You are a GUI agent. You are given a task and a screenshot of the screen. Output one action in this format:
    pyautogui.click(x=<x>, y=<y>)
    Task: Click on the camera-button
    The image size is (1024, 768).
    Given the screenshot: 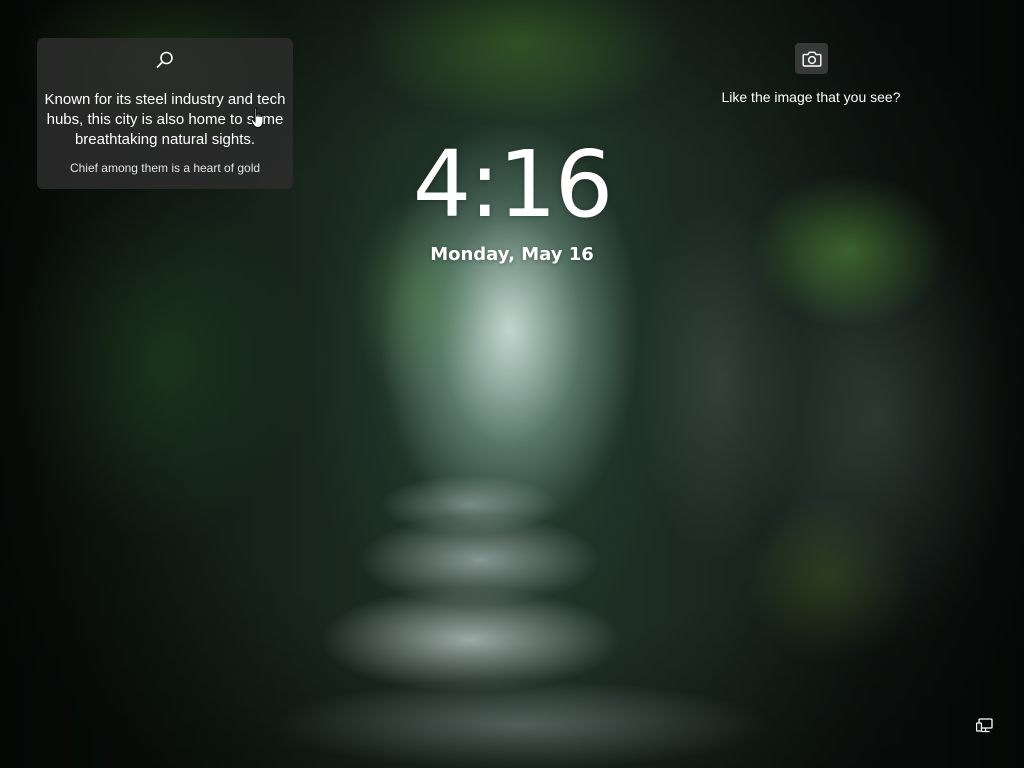 What is the action you would take?
    pyautogui.click(x=811, y=58)
    